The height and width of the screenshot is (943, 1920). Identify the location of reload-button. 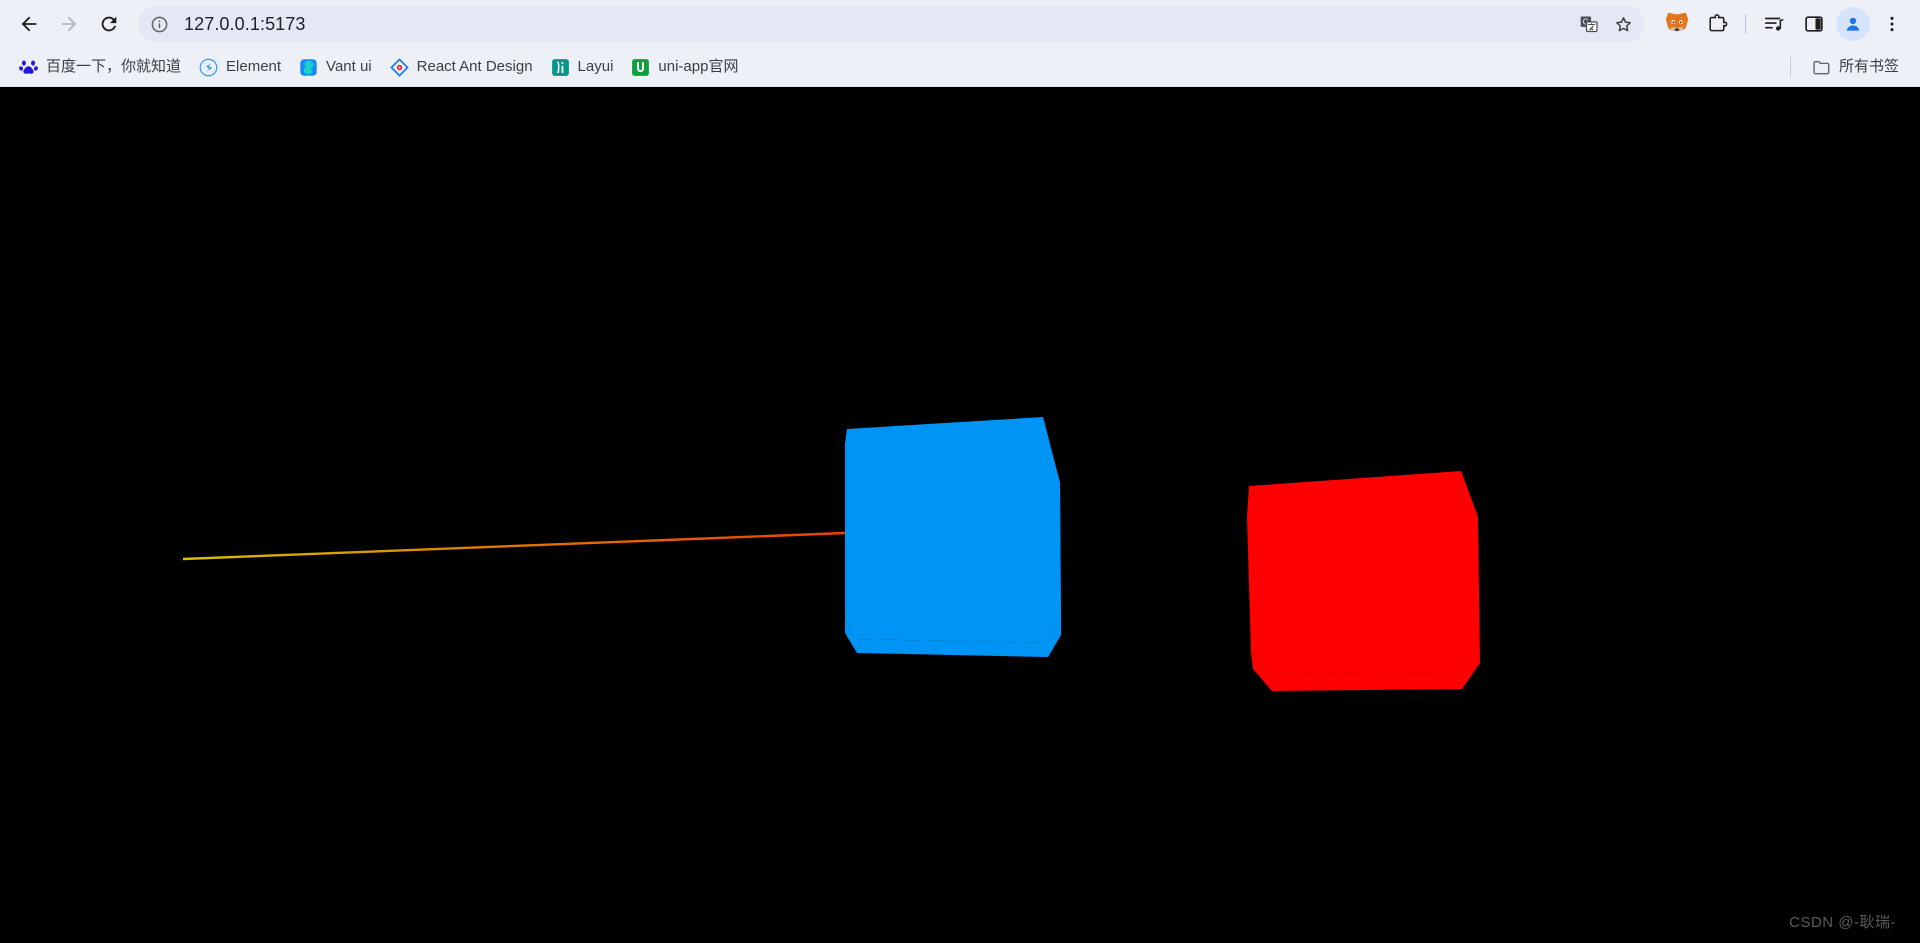
(109, 24).